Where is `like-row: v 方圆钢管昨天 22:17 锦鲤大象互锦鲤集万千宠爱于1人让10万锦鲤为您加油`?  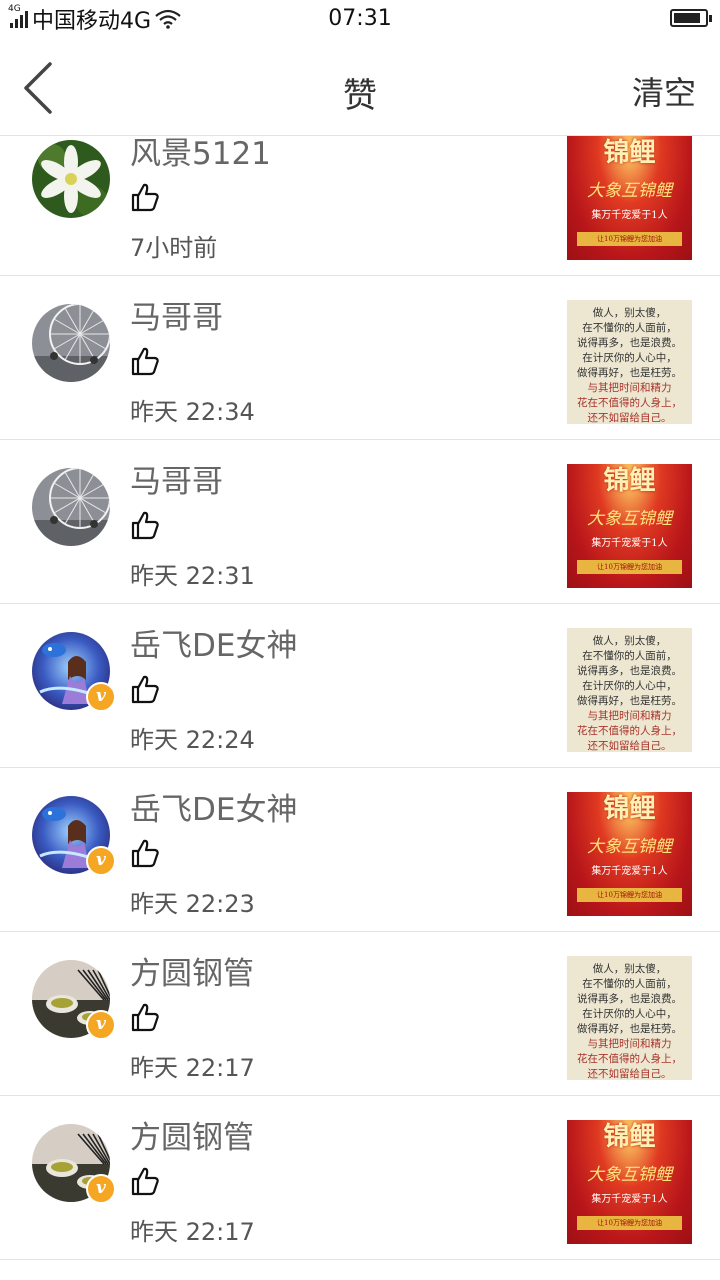
like-row: v 方圆钢管昨天 22:17 锦鲤大象互锦鲤集万千宠爱于1人让10万锦鲤为您加油 is located at coordinates (360, 1178).